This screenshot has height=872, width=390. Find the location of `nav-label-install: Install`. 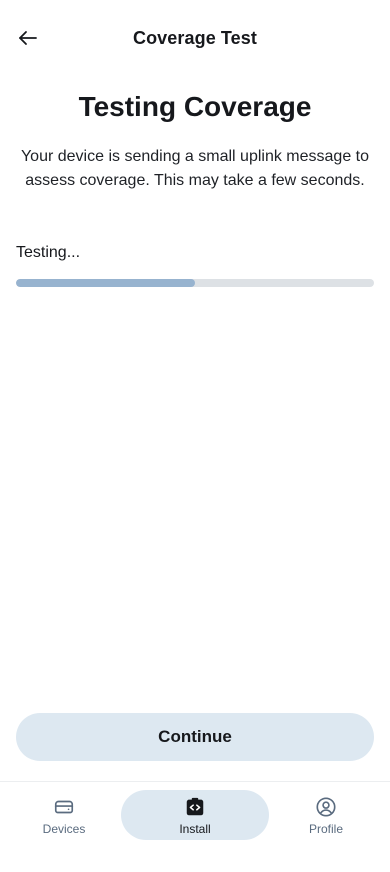

nav-label-install: Install is located at coordinates (195, 828).